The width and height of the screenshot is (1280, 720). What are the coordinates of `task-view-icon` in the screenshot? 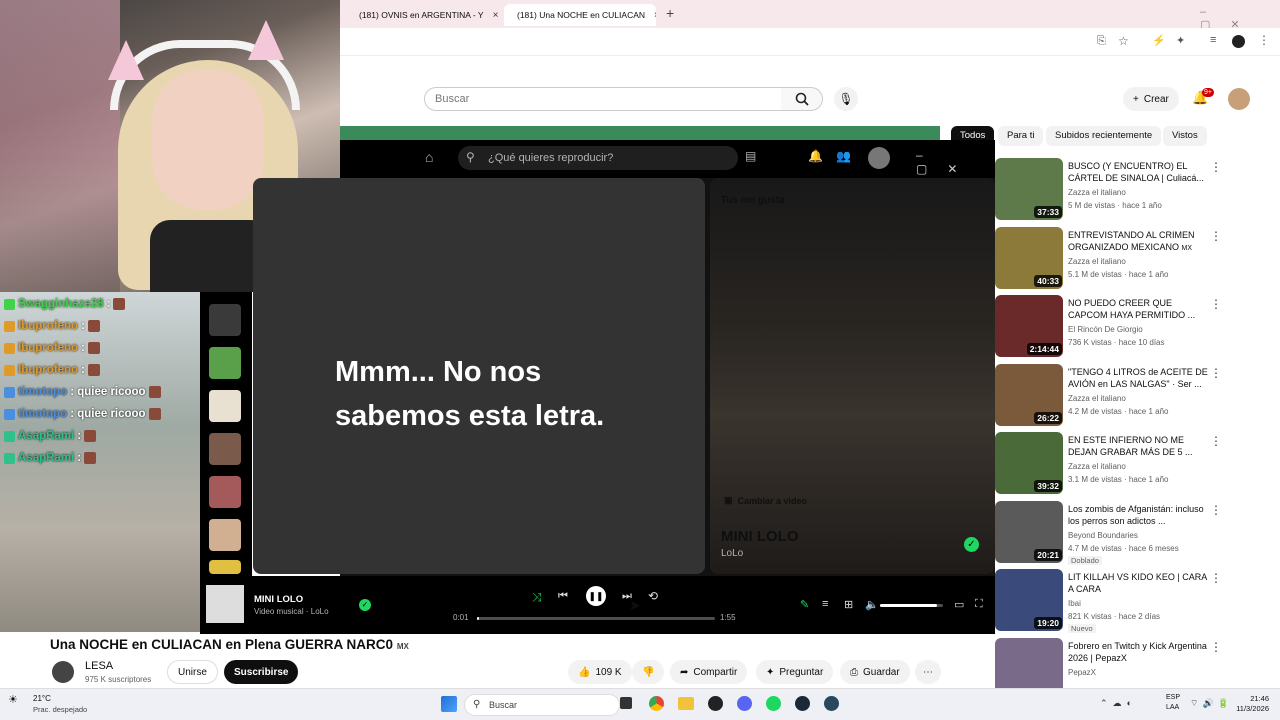 It's located at (626, 703).